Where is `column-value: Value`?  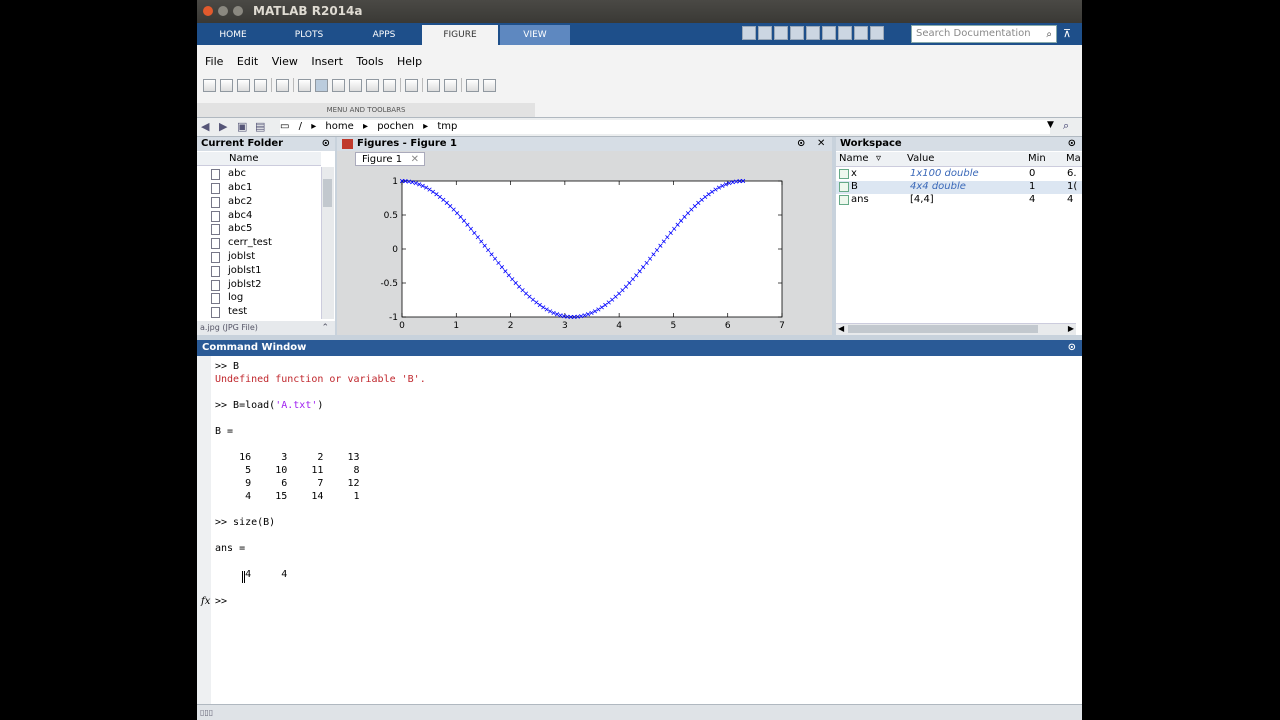
column-value: Value is located at coordinates (920, 158).